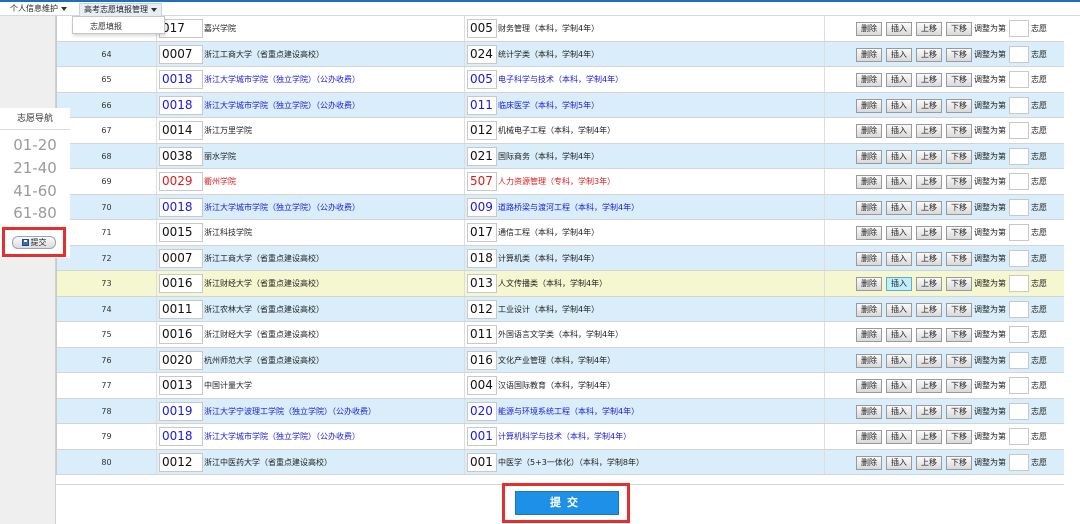 Image resolution: width=1080 pixels, height=524 pixels. What do you see at coordinates (482, 156) in the screenshot?
I see `major-code-input: 021` at bounding box center [482, 156].